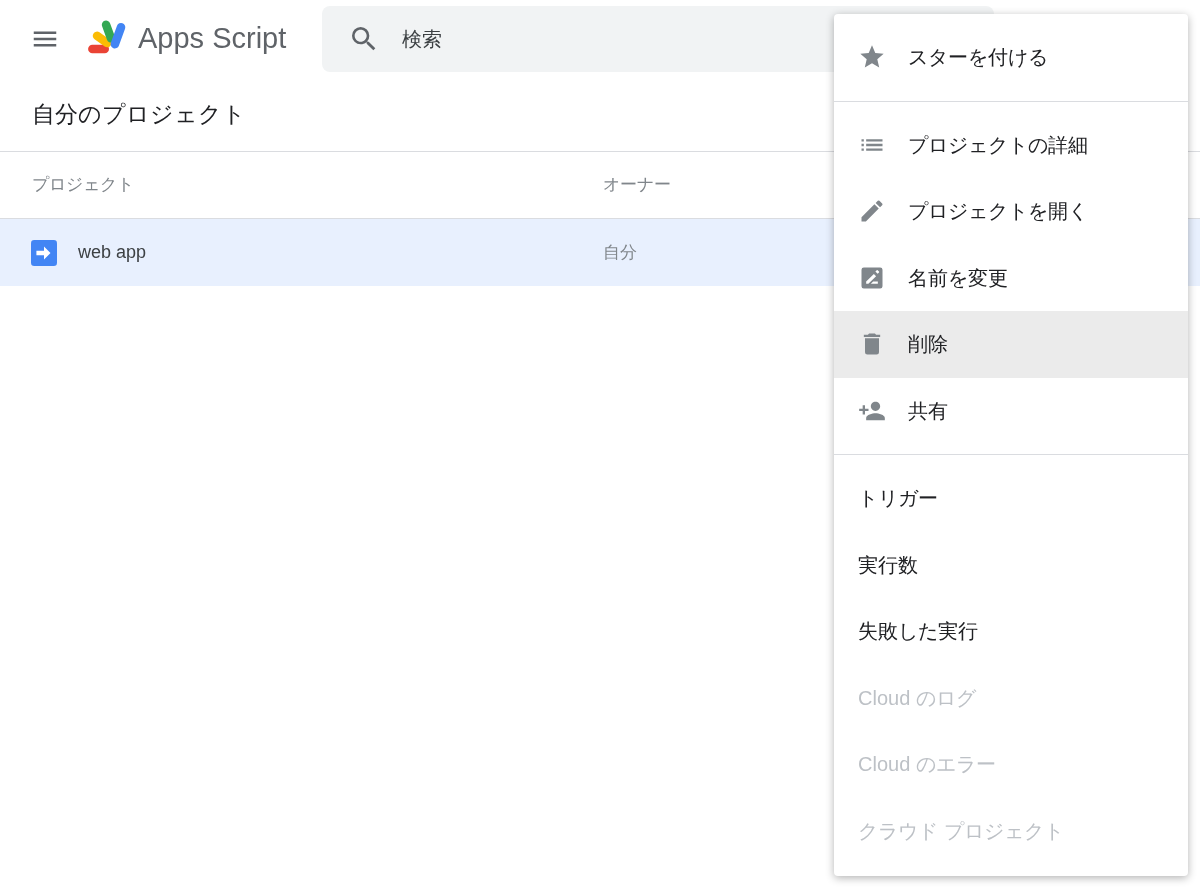 This screenshot has height=889, width=1200. What do you see at coordinates (1011, 410) in the screenshot?
I see `menu-item: 共有` at bounding box center [1011, 410].